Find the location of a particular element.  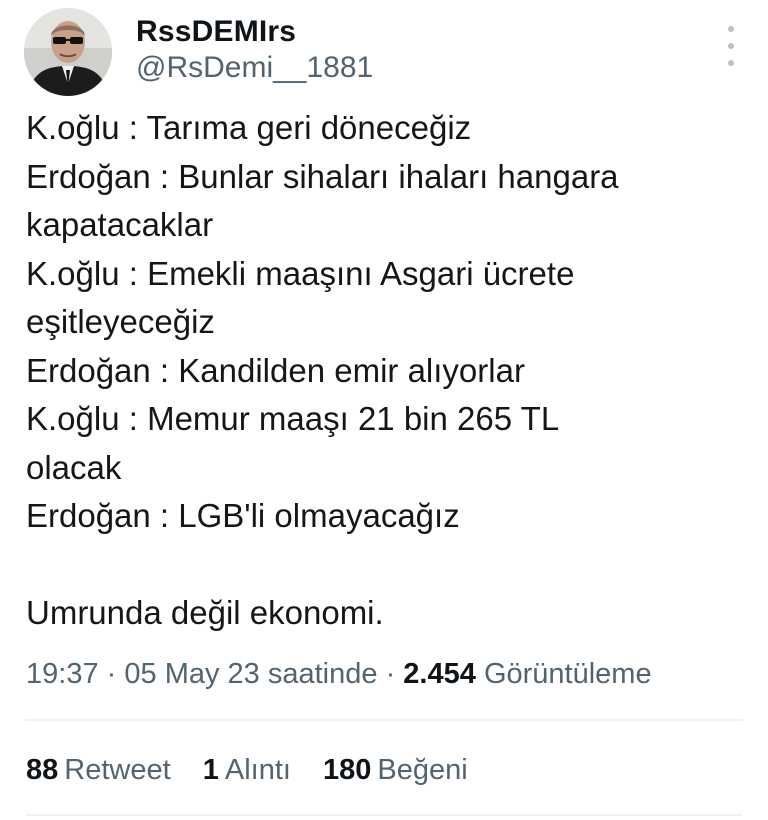

display-name: RssDEMIrs is located at coordinates (216, 32).